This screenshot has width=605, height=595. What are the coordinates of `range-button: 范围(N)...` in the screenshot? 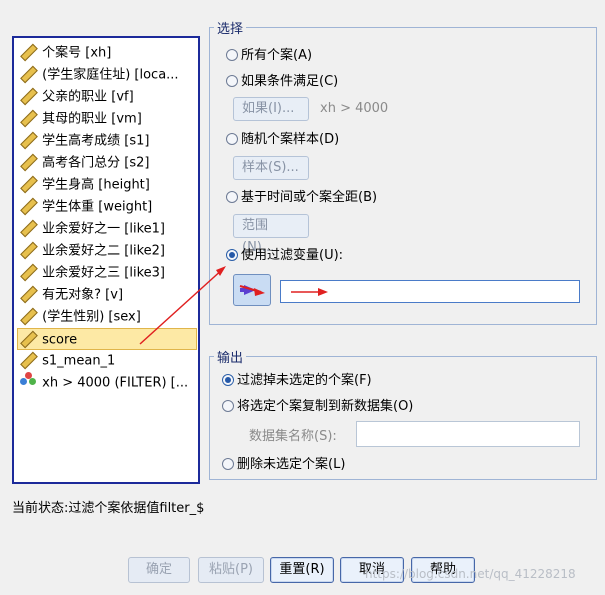 It's located at (271, 234).